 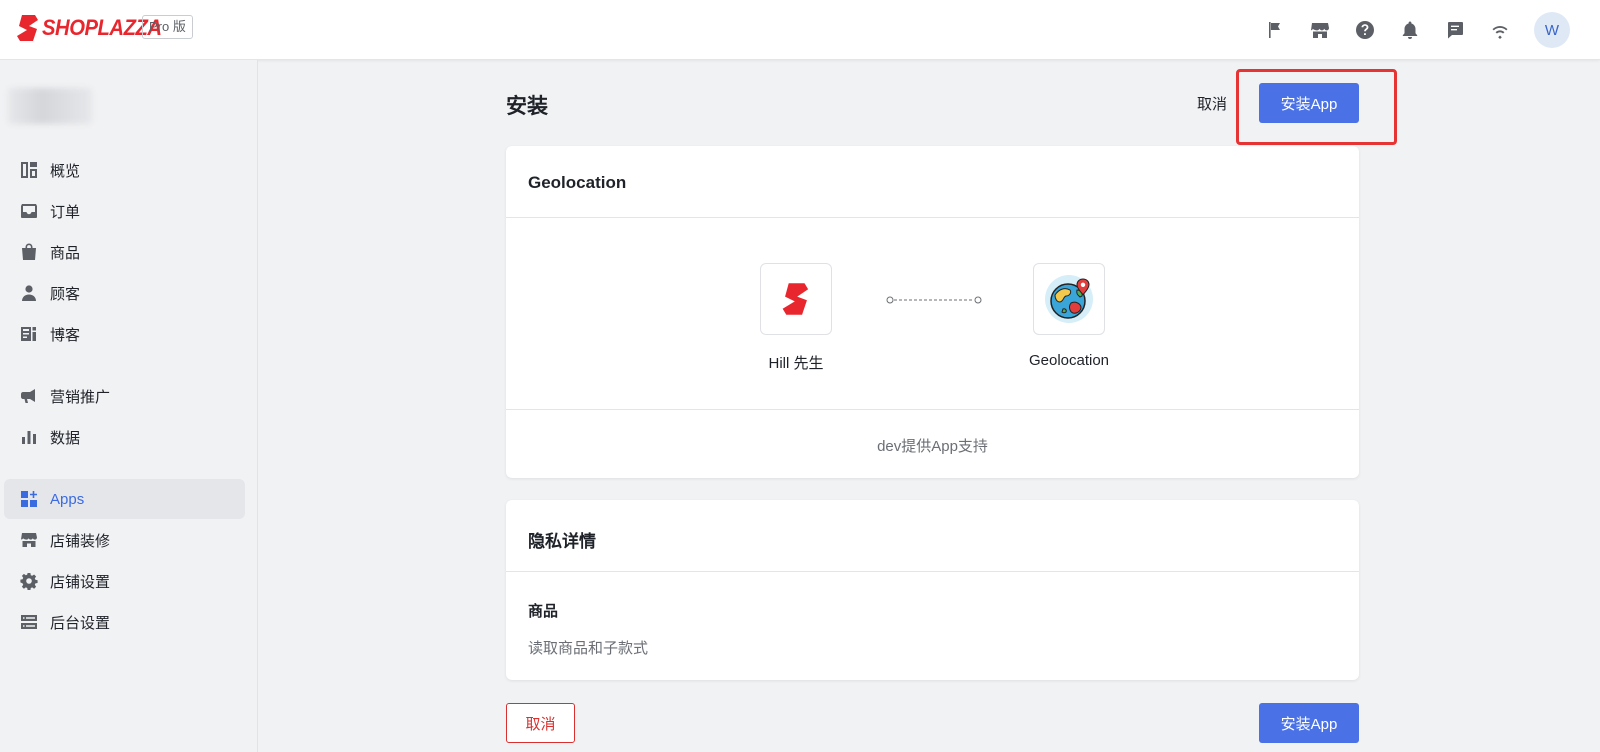 I want to click on blog-icon, so click(x=28, y=334).